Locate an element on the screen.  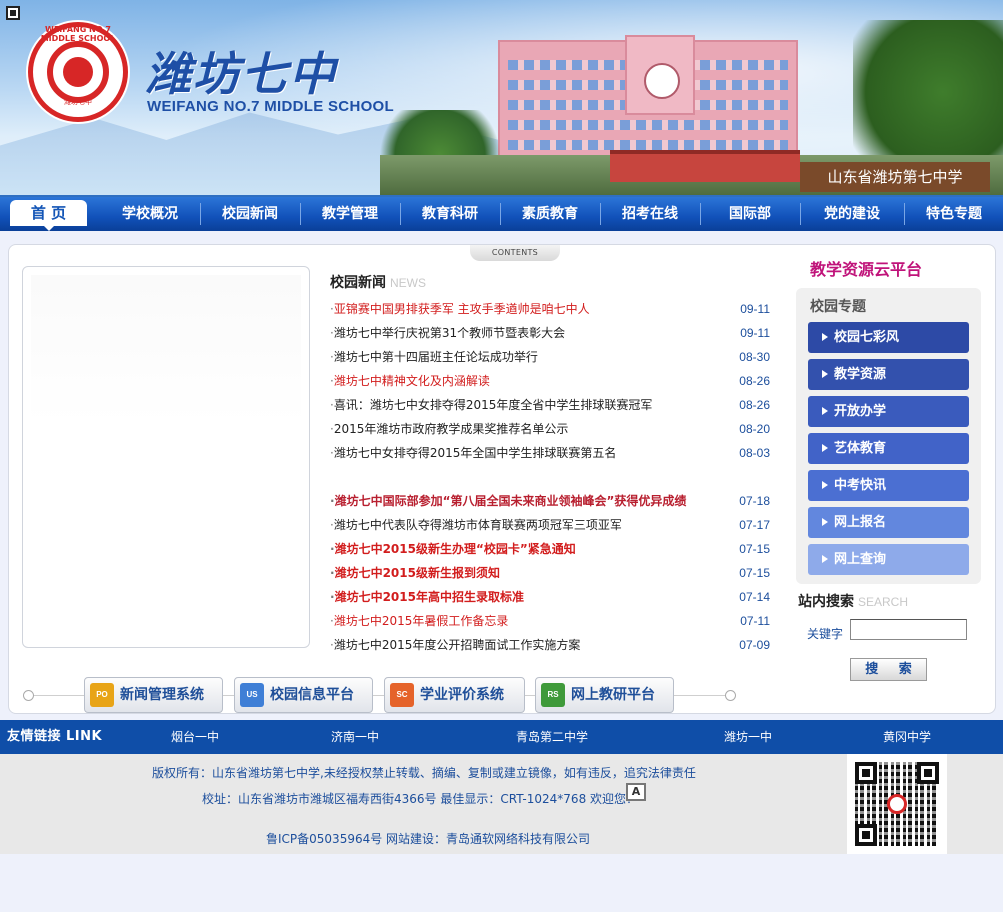
news-item: ·亚锦赛中国男排获季军 主攻手季遒帅是咱七中人 09-11 is located at coordinates (551, 309).